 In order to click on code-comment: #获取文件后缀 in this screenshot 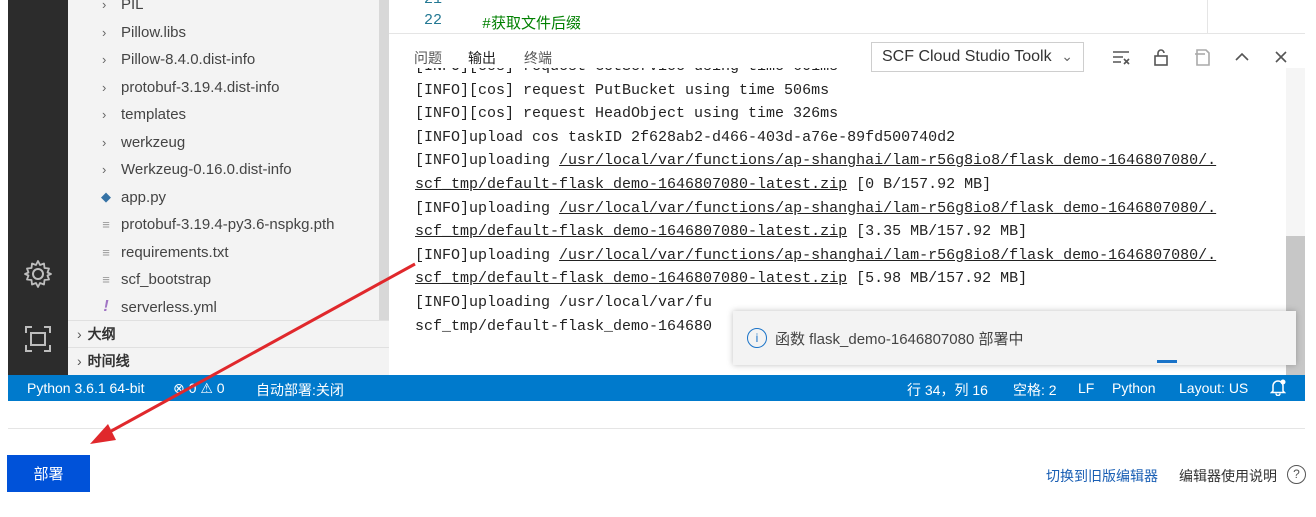, I will do `click(532, 24)`.